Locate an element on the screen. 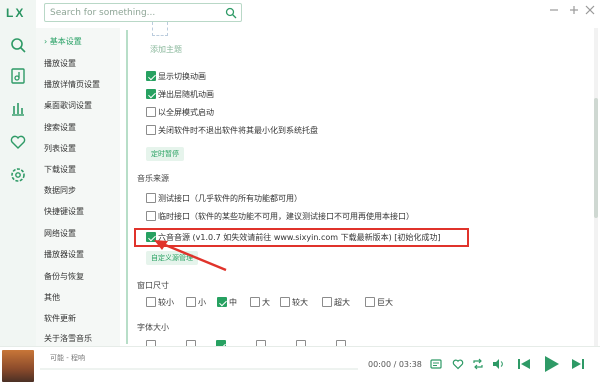 This screenshot has height=382, width=600. label-size-small: 小 is located at coordinates (202, 302).